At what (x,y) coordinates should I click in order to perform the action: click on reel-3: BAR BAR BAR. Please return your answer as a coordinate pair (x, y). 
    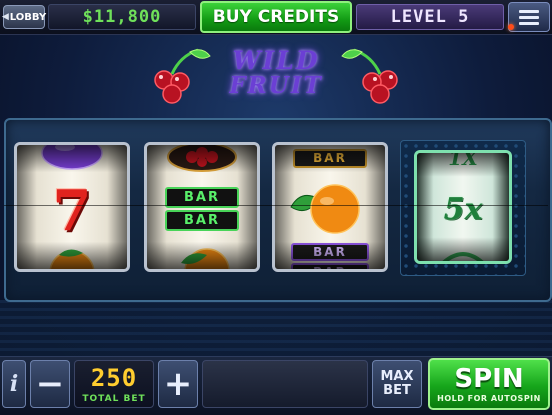
    Looking at the image, I should click on (330, 207).